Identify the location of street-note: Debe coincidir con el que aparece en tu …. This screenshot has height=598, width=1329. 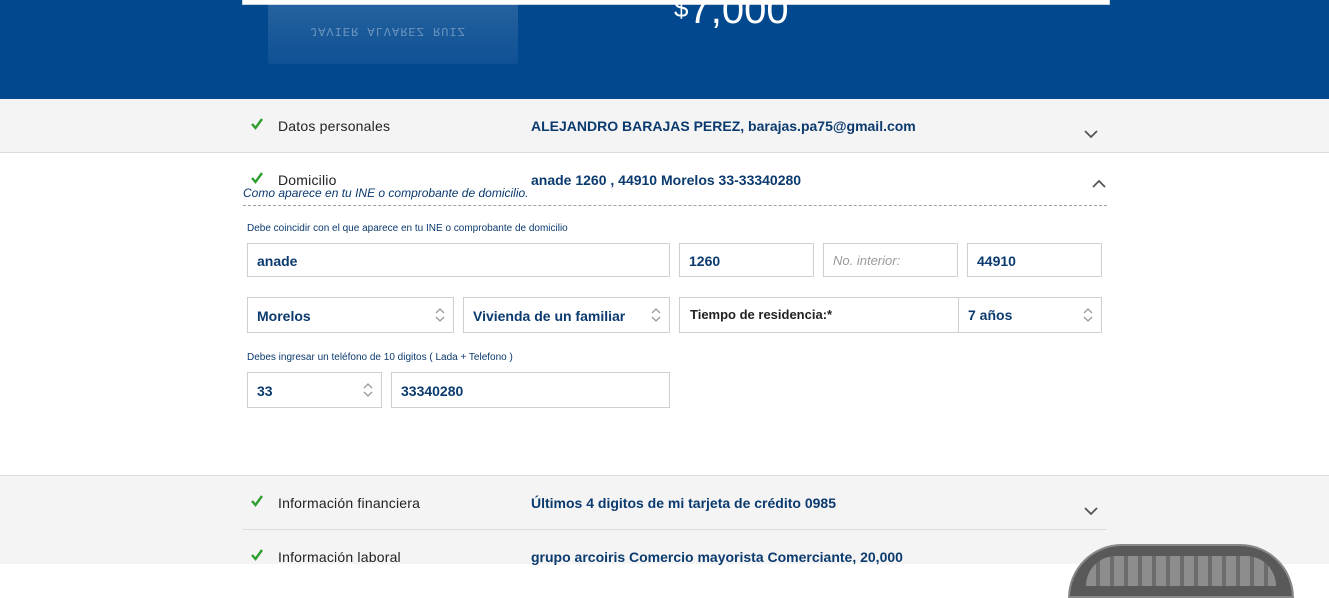
(407, 228).